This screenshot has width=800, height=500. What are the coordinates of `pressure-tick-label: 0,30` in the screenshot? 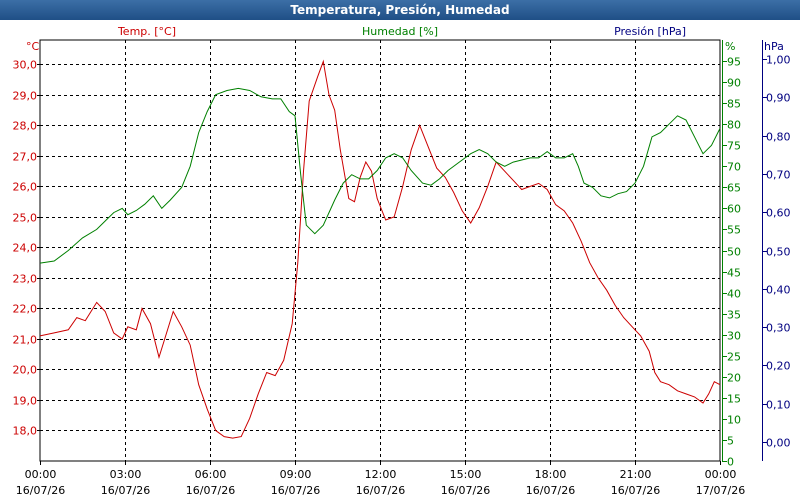 It's located at (778, 328).